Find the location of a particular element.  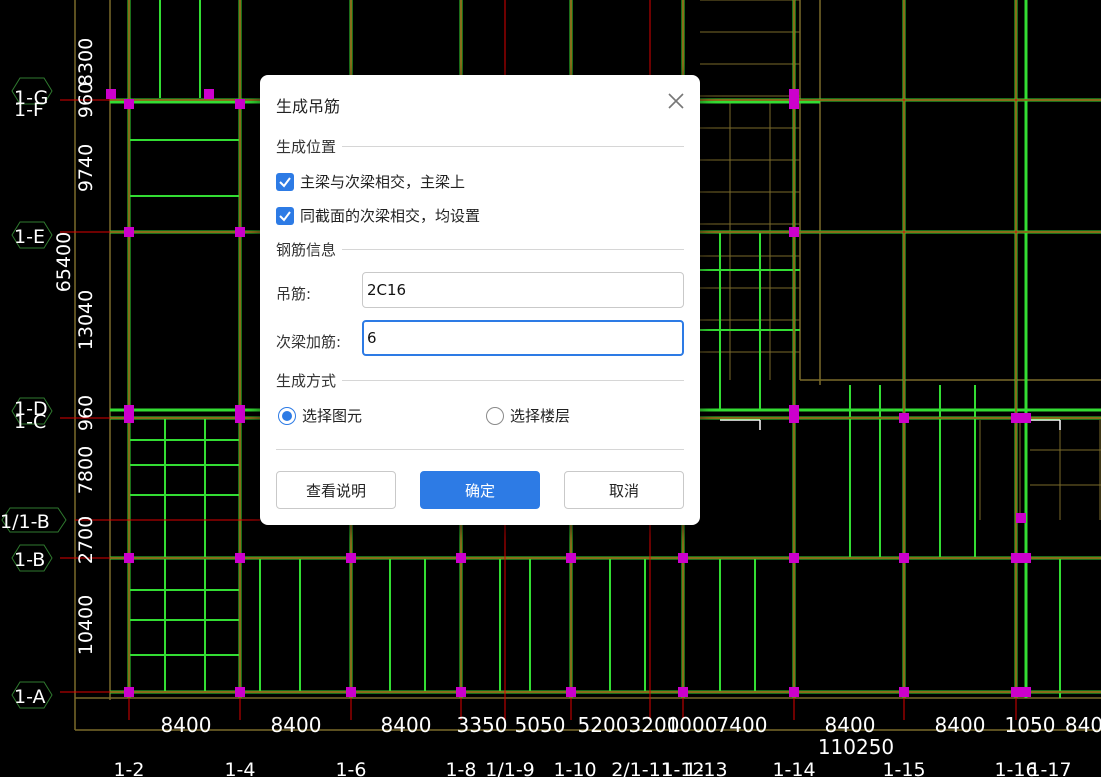

col-dim-10: 8400 is located at coordinates (850, 725).